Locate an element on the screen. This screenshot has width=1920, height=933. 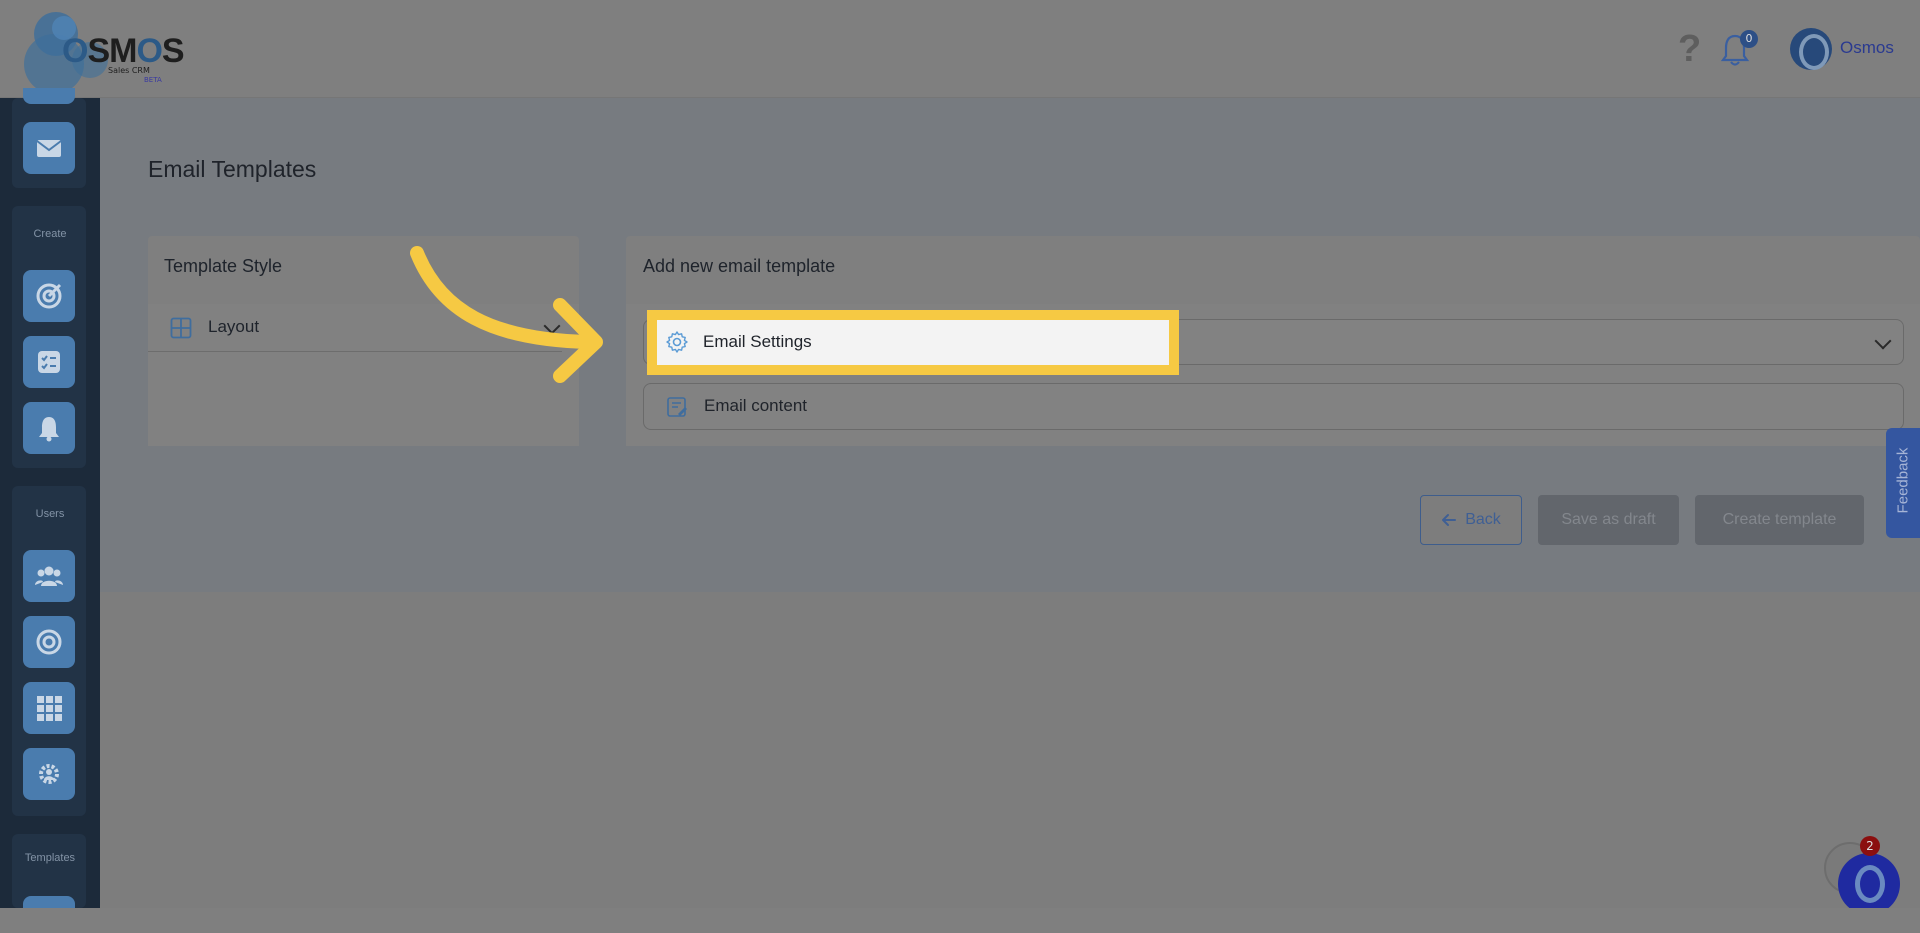
checklist-icon is located at coordinates (49, 362).